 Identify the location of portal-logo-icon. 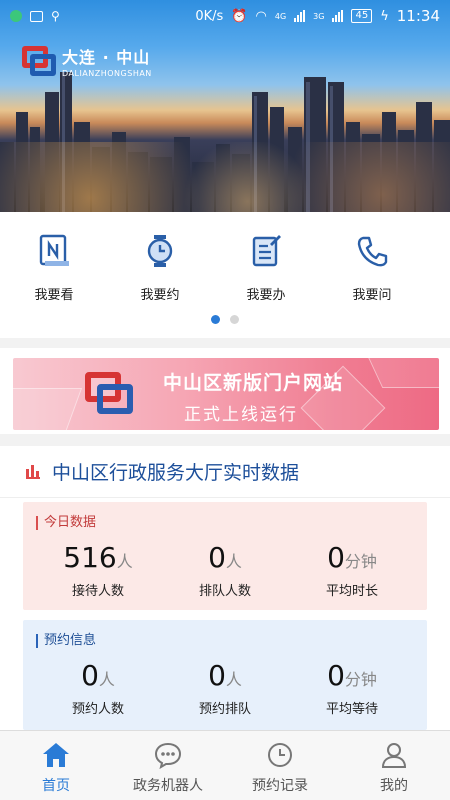
(109, 393).